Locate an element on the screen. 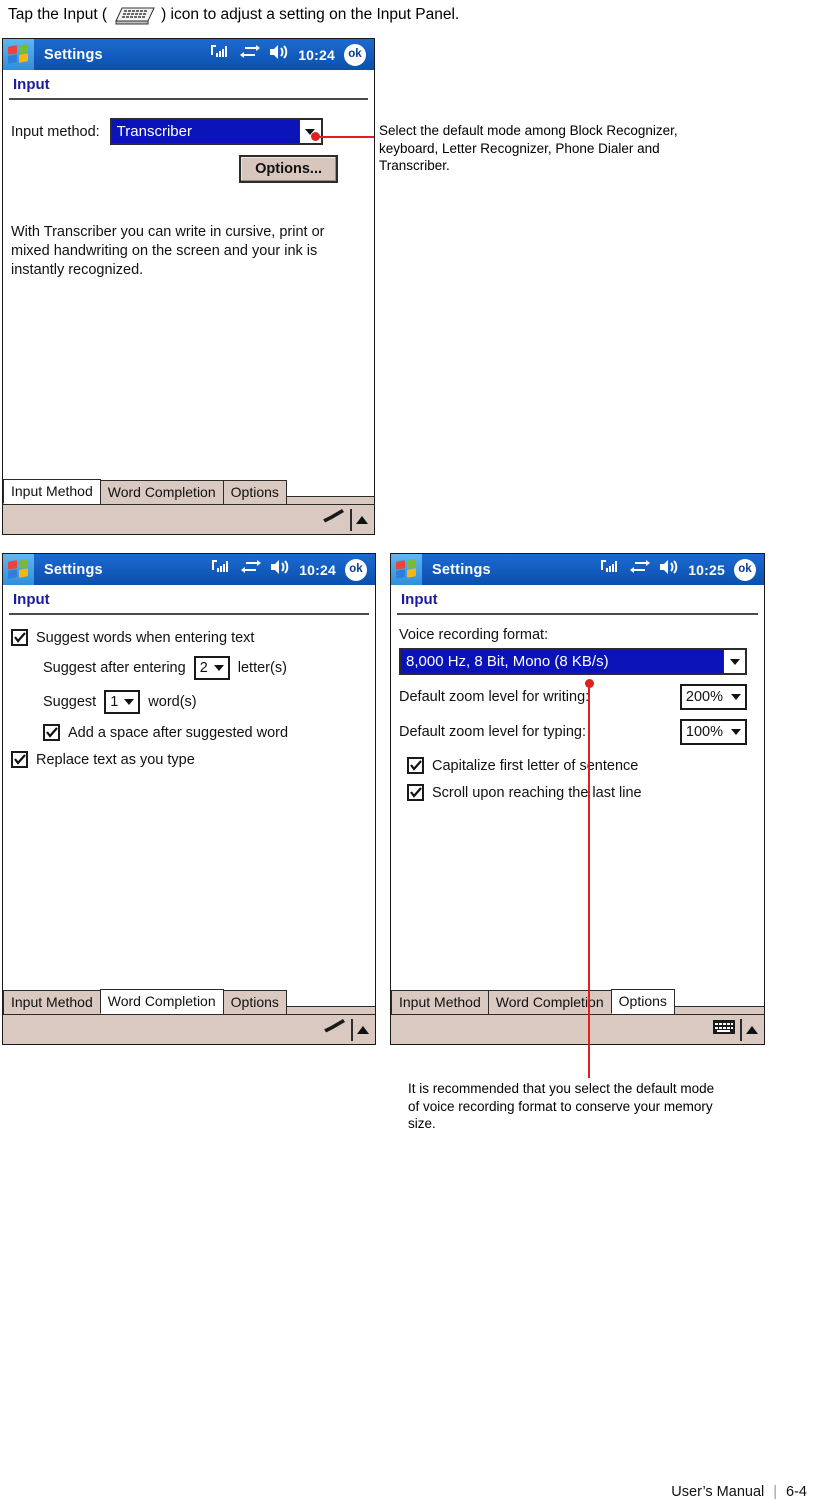  input-method-value: Transcriber is located at coordinates (205, 131).